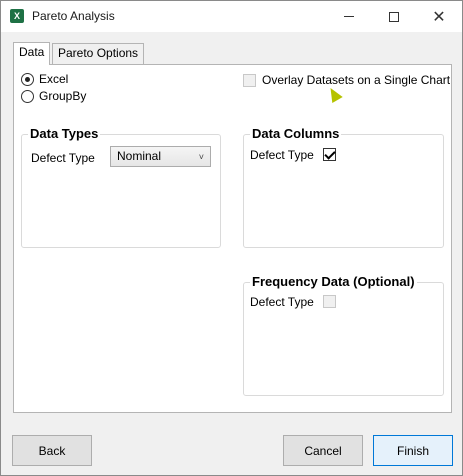  Describe the element at coordinates (231, 16) in the screenshot. I see `title-bar: X Pareto Analysis ✕` at that location.